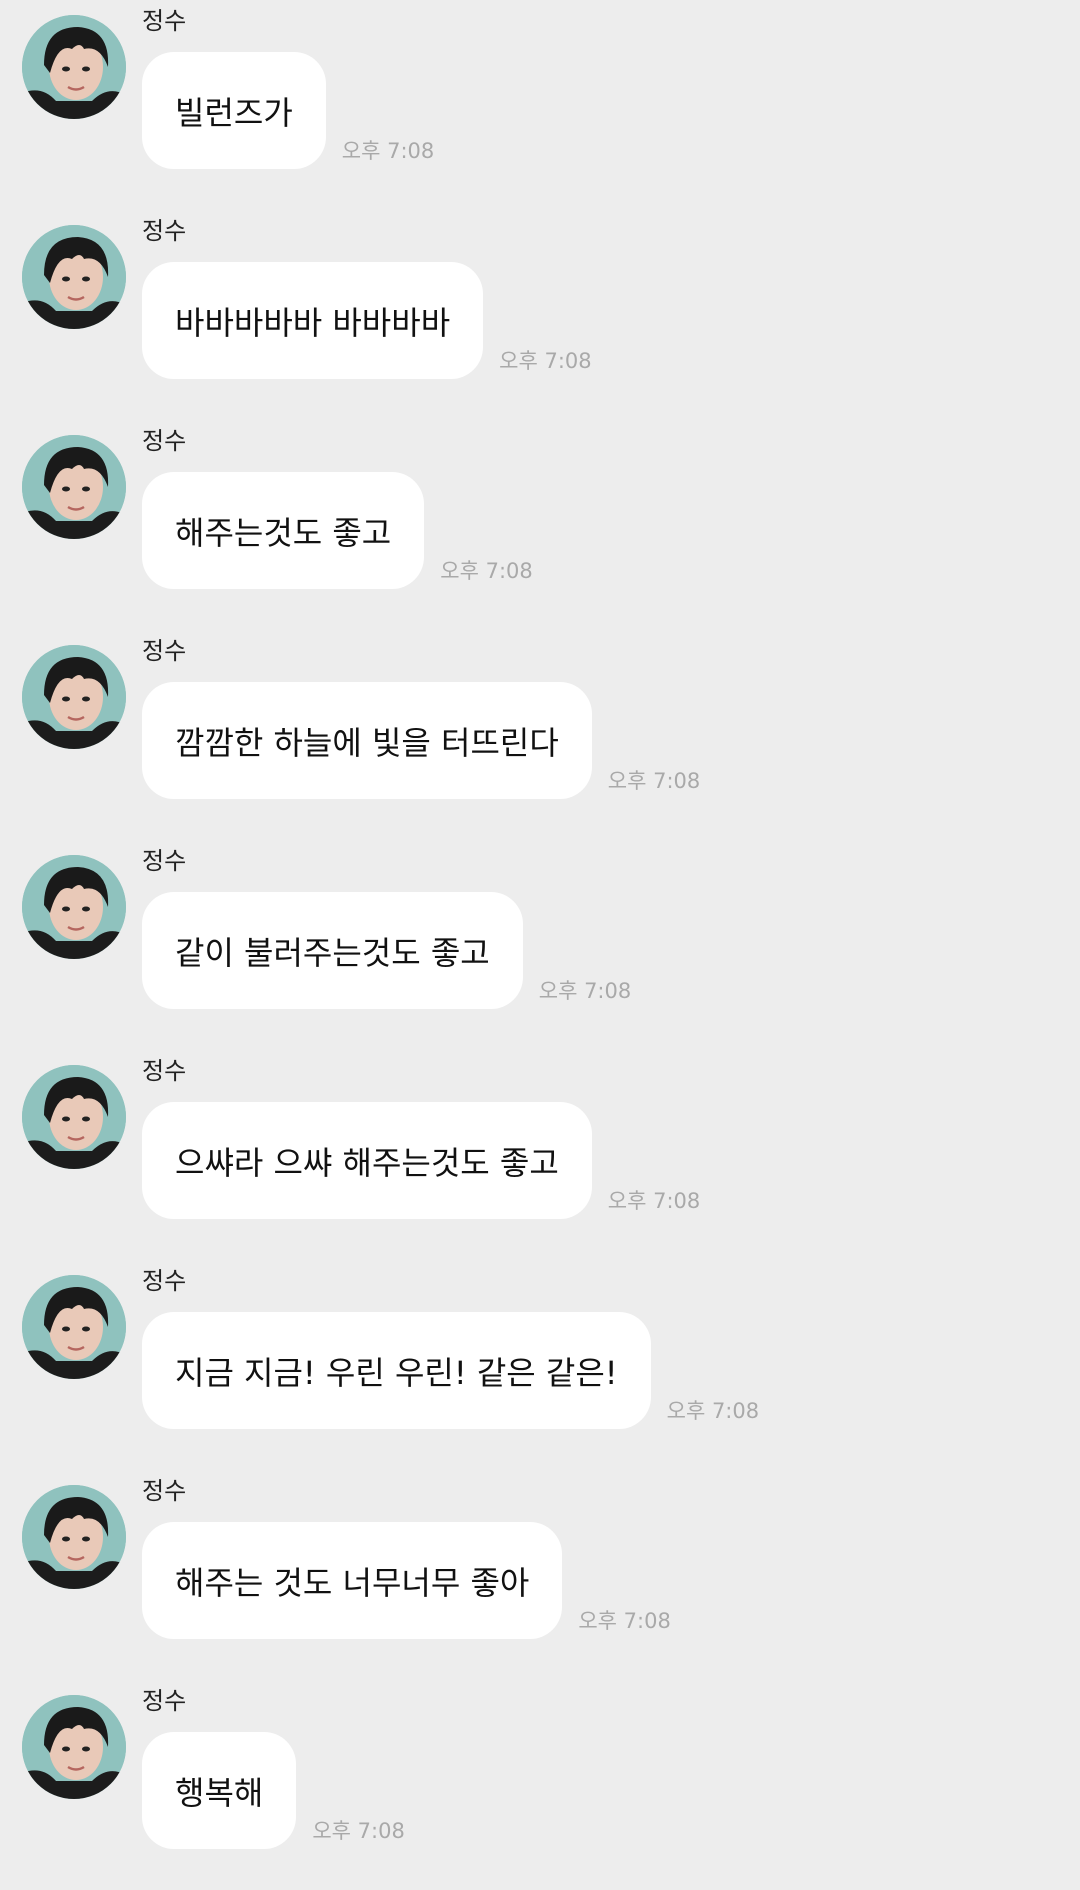 This screenshot has width=1080, height=1890. I want to click on message-bubble-group: 지금 지금! 우린 우린! 같은 같은! 오후 7:08, so click(450, 1370).